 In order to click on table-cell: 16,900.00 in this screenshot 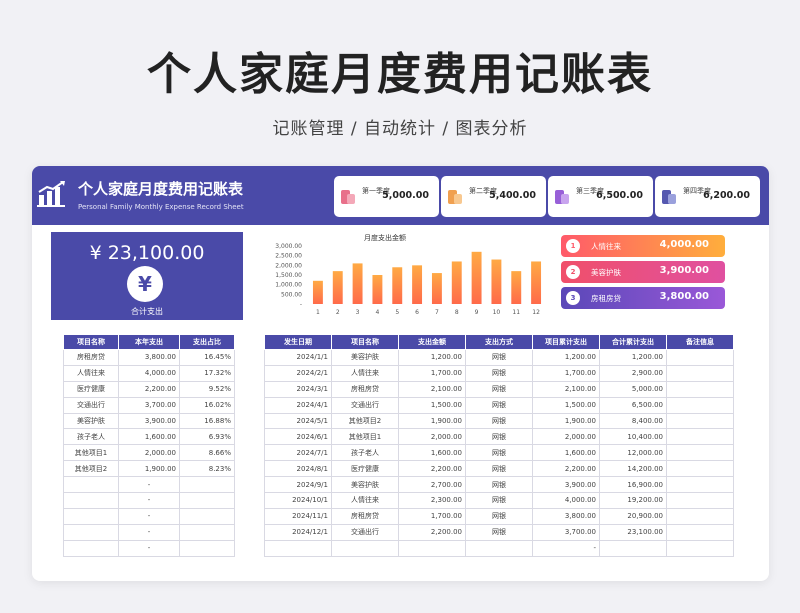, I will do `click(633, 485)`.